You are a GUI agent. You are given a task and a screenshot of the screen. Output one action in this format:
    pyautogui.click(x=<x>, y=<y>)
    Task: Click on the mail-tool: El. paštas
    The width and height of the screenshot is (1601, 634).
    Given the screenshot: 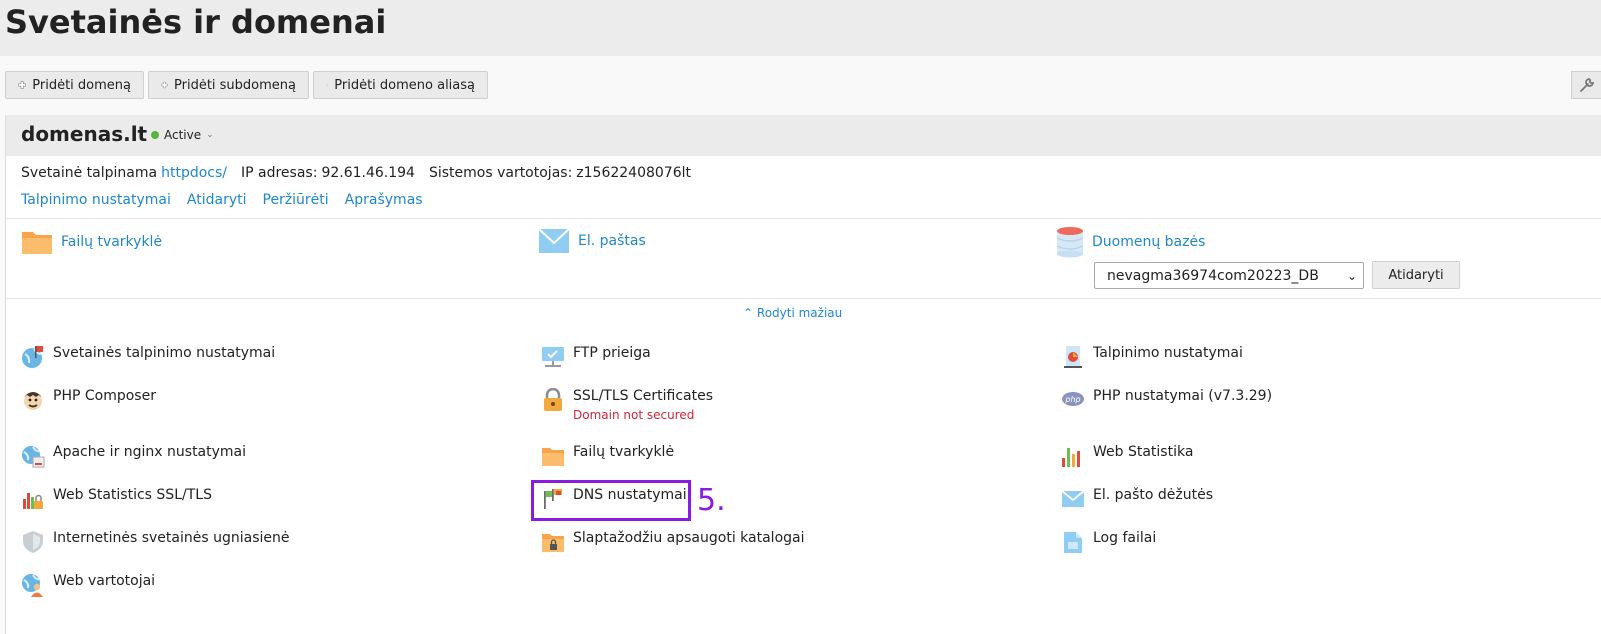 What is the action you would take?
    pyautogui.click(x=592, y=241)
    